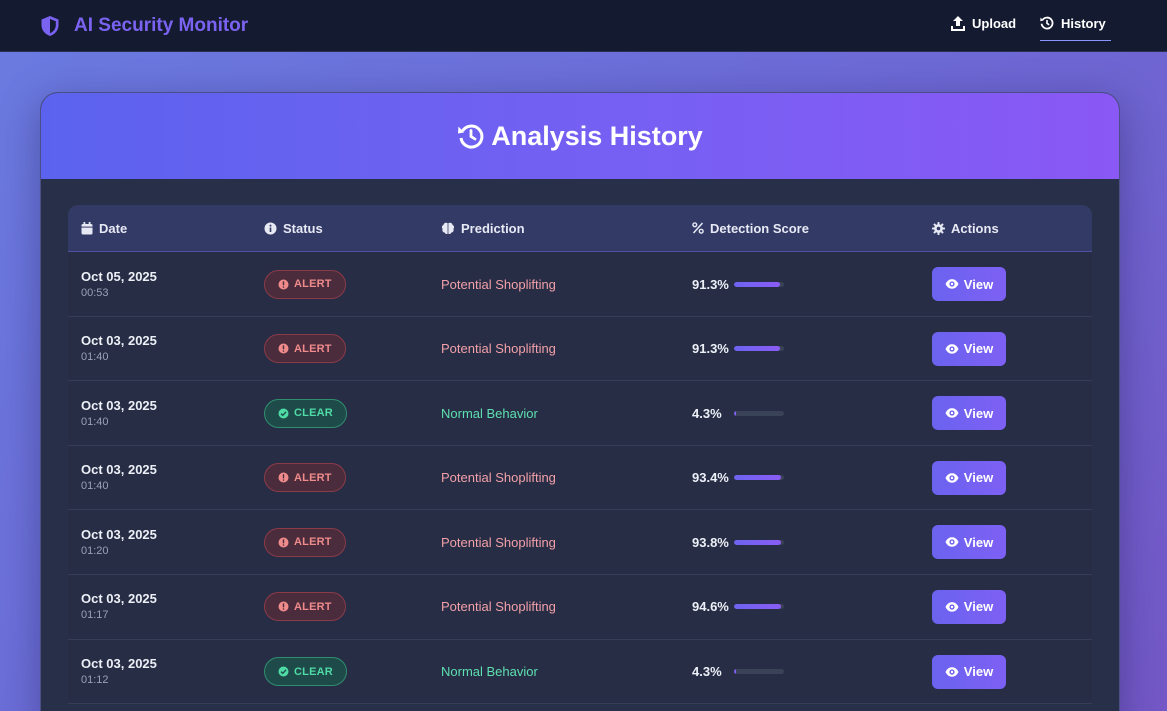 This screenshot has height=711, width=1167. Describe the element at coordinates (938, 228) in the screenshot. I see `gear-icon` at that location.